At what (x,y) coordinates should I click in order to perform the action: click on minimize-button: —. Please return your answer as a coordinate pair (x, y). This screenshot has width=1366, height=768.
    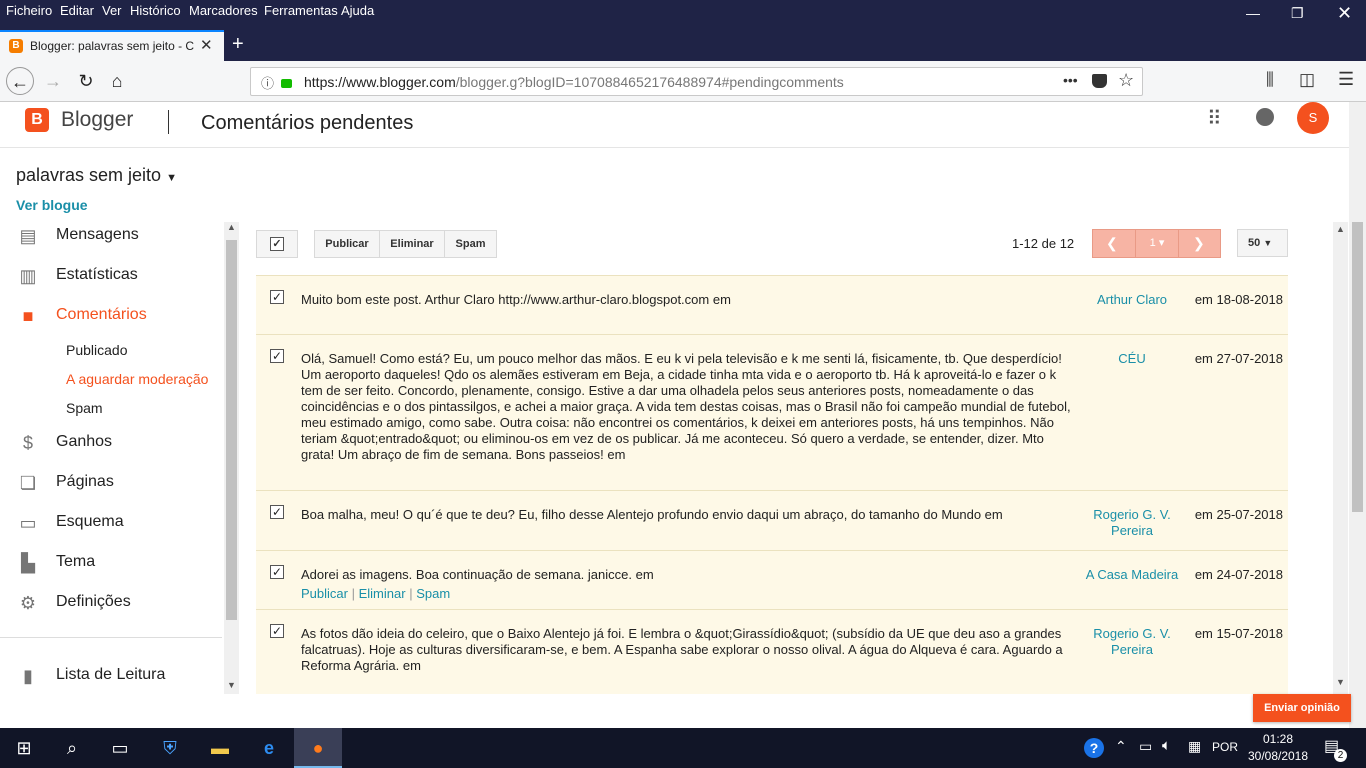
    Looking at the image, I should click on (1253, 13).